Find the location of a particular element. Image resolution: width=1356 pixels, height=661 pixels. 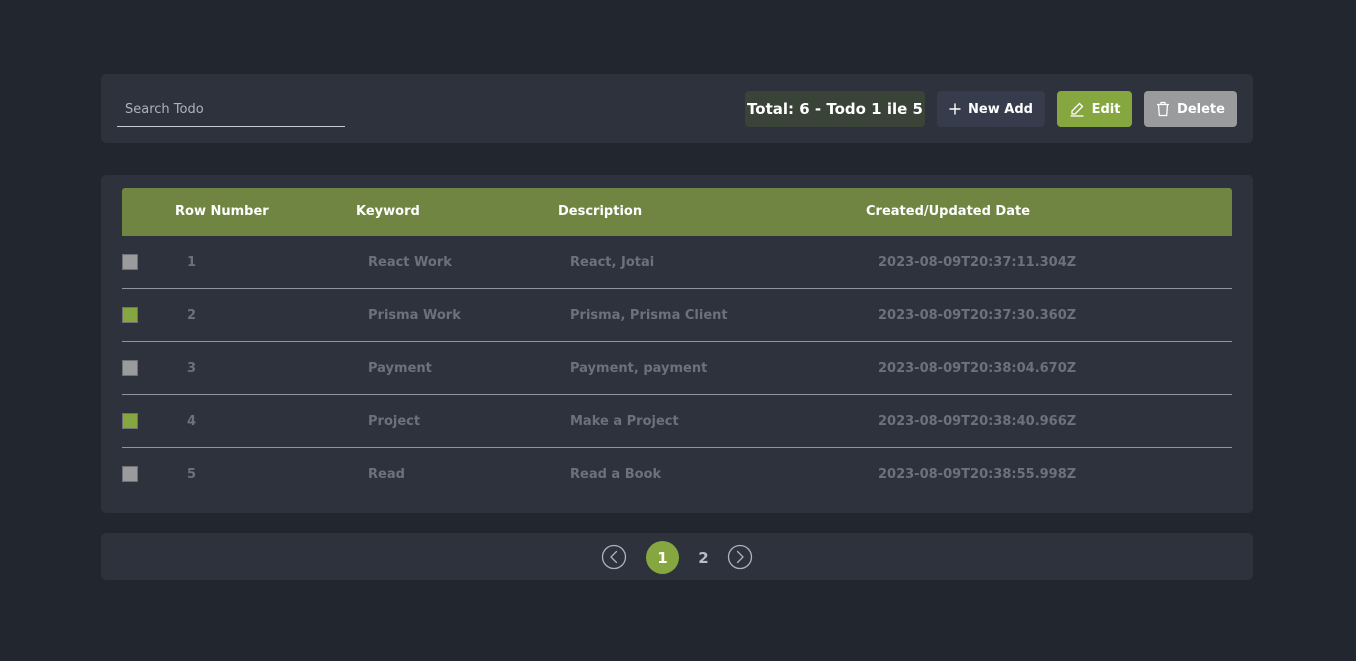

row-description: Prisma, Prisma Client is located at coordinates (649, 315).